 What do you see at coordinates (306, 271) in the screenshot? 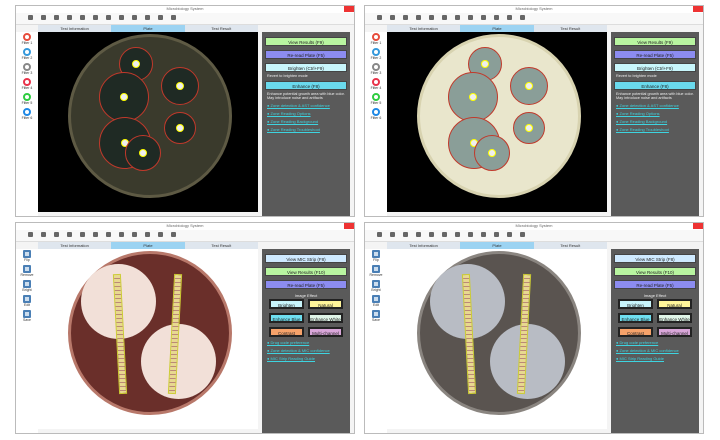
I see `view-results-button: View Results (F10)` at bounding box center [306, 271].